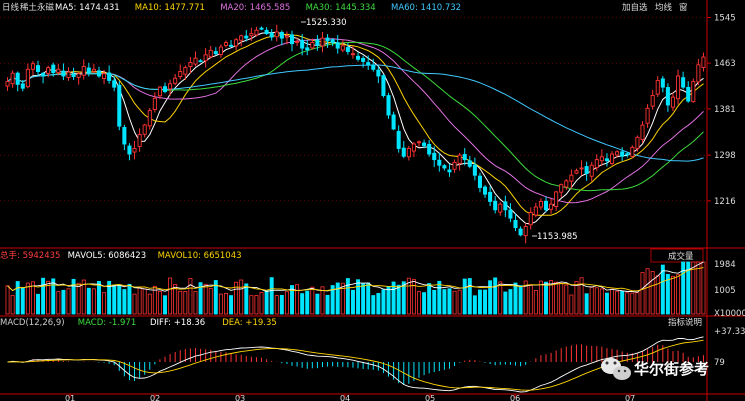 The height and width of the screenshot is (401, 745). What do you see at coordinates (635, 7) in the screenshot?
I see `toolbar-item: 加自选` at bounding box center [635, 7].